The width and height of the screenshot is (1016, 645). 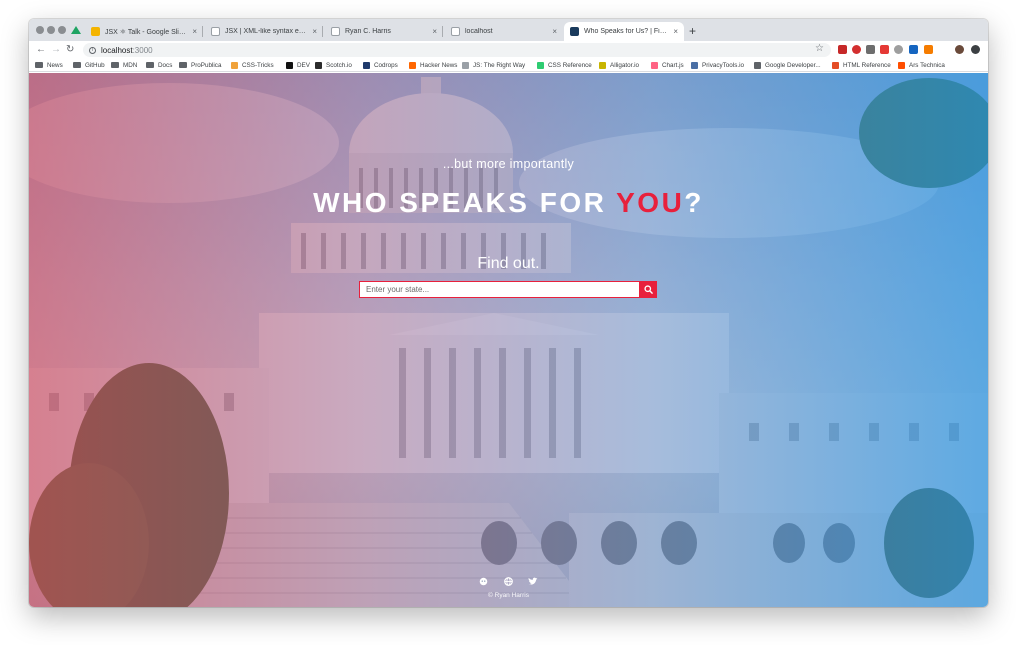 What do you see at coordinates (927, 65) in the screenshot?
I see `bookmark-label: Ars Technica` at bounding box center [927, 65].